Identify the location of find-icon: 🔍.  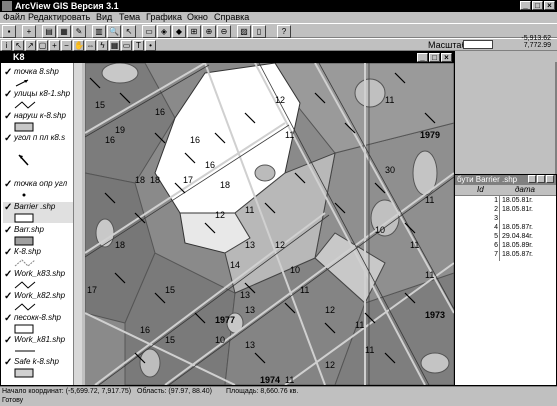
(114, 31).